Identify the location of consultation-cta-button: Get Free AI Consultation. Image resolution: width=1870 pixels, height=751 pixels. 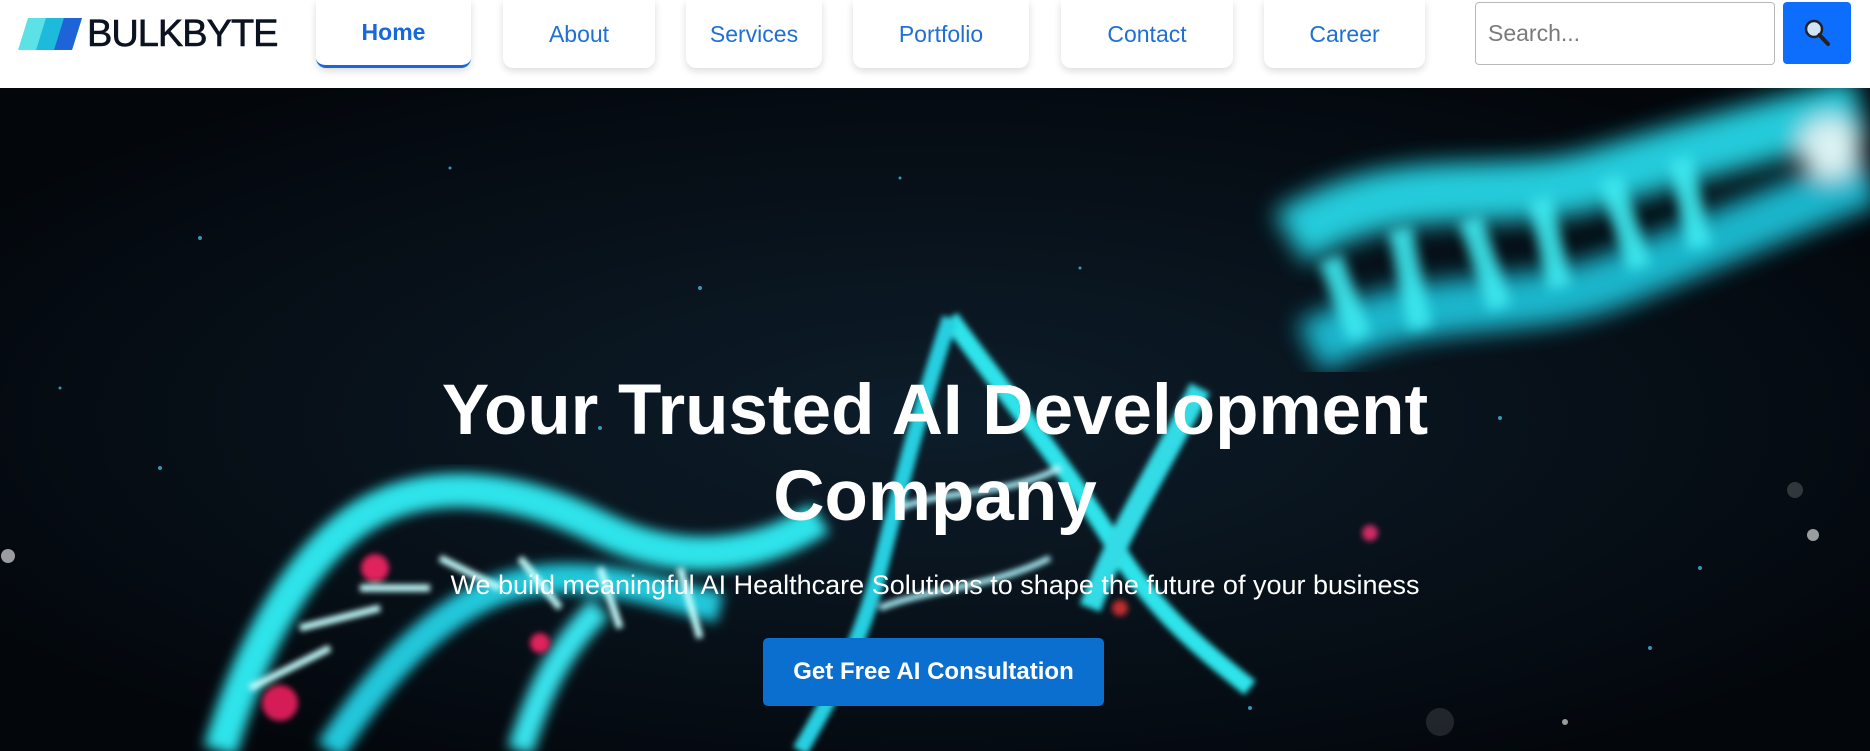
(933, 672).